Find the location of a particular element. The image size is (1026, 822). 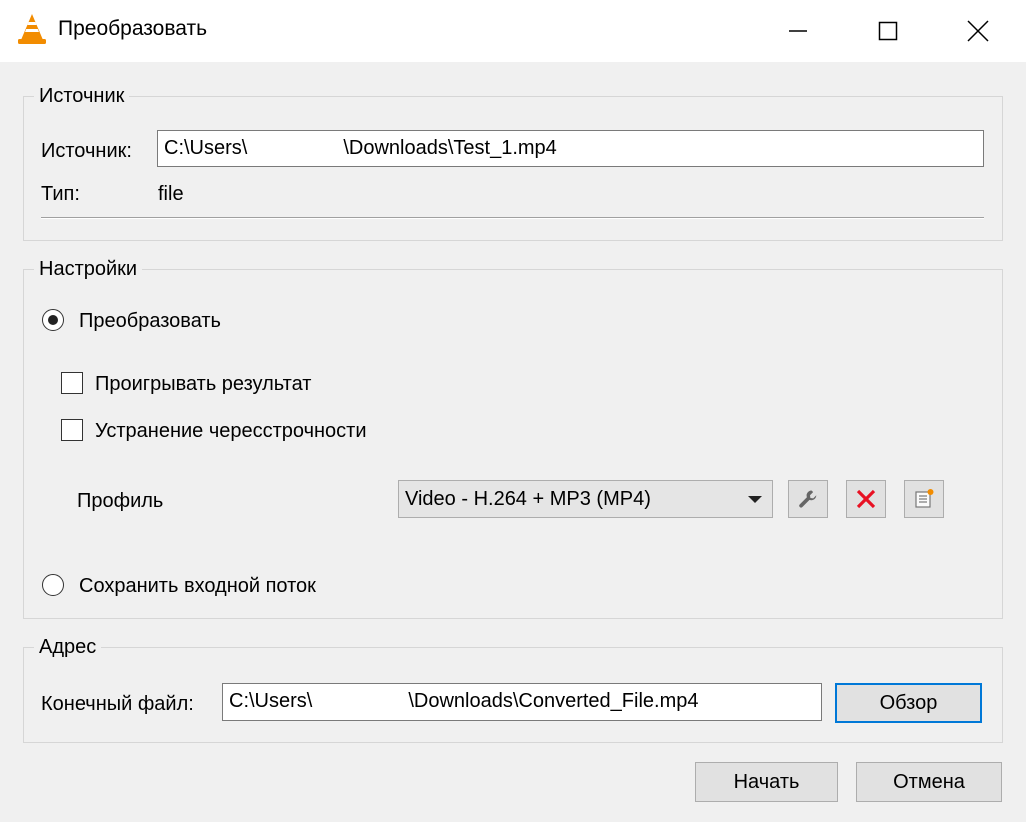

play-result-label: Проигрывать результат is located at coordinates (203, 384).